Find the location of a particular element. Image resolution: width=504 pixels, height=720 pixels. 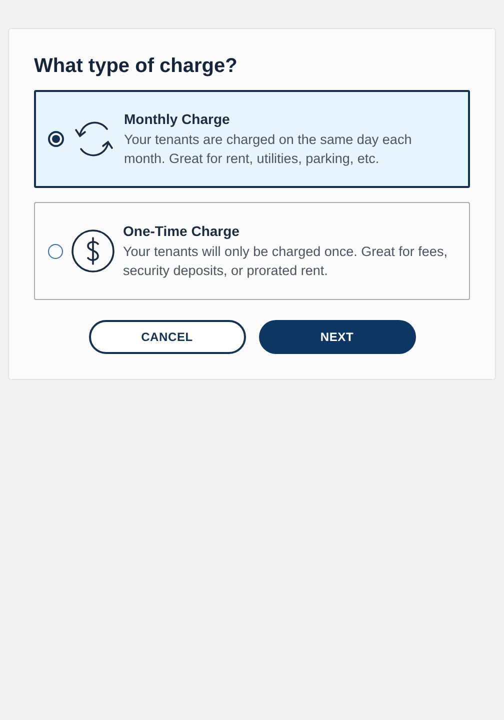

next-button: NEXT is located at coordinates (337, 337).